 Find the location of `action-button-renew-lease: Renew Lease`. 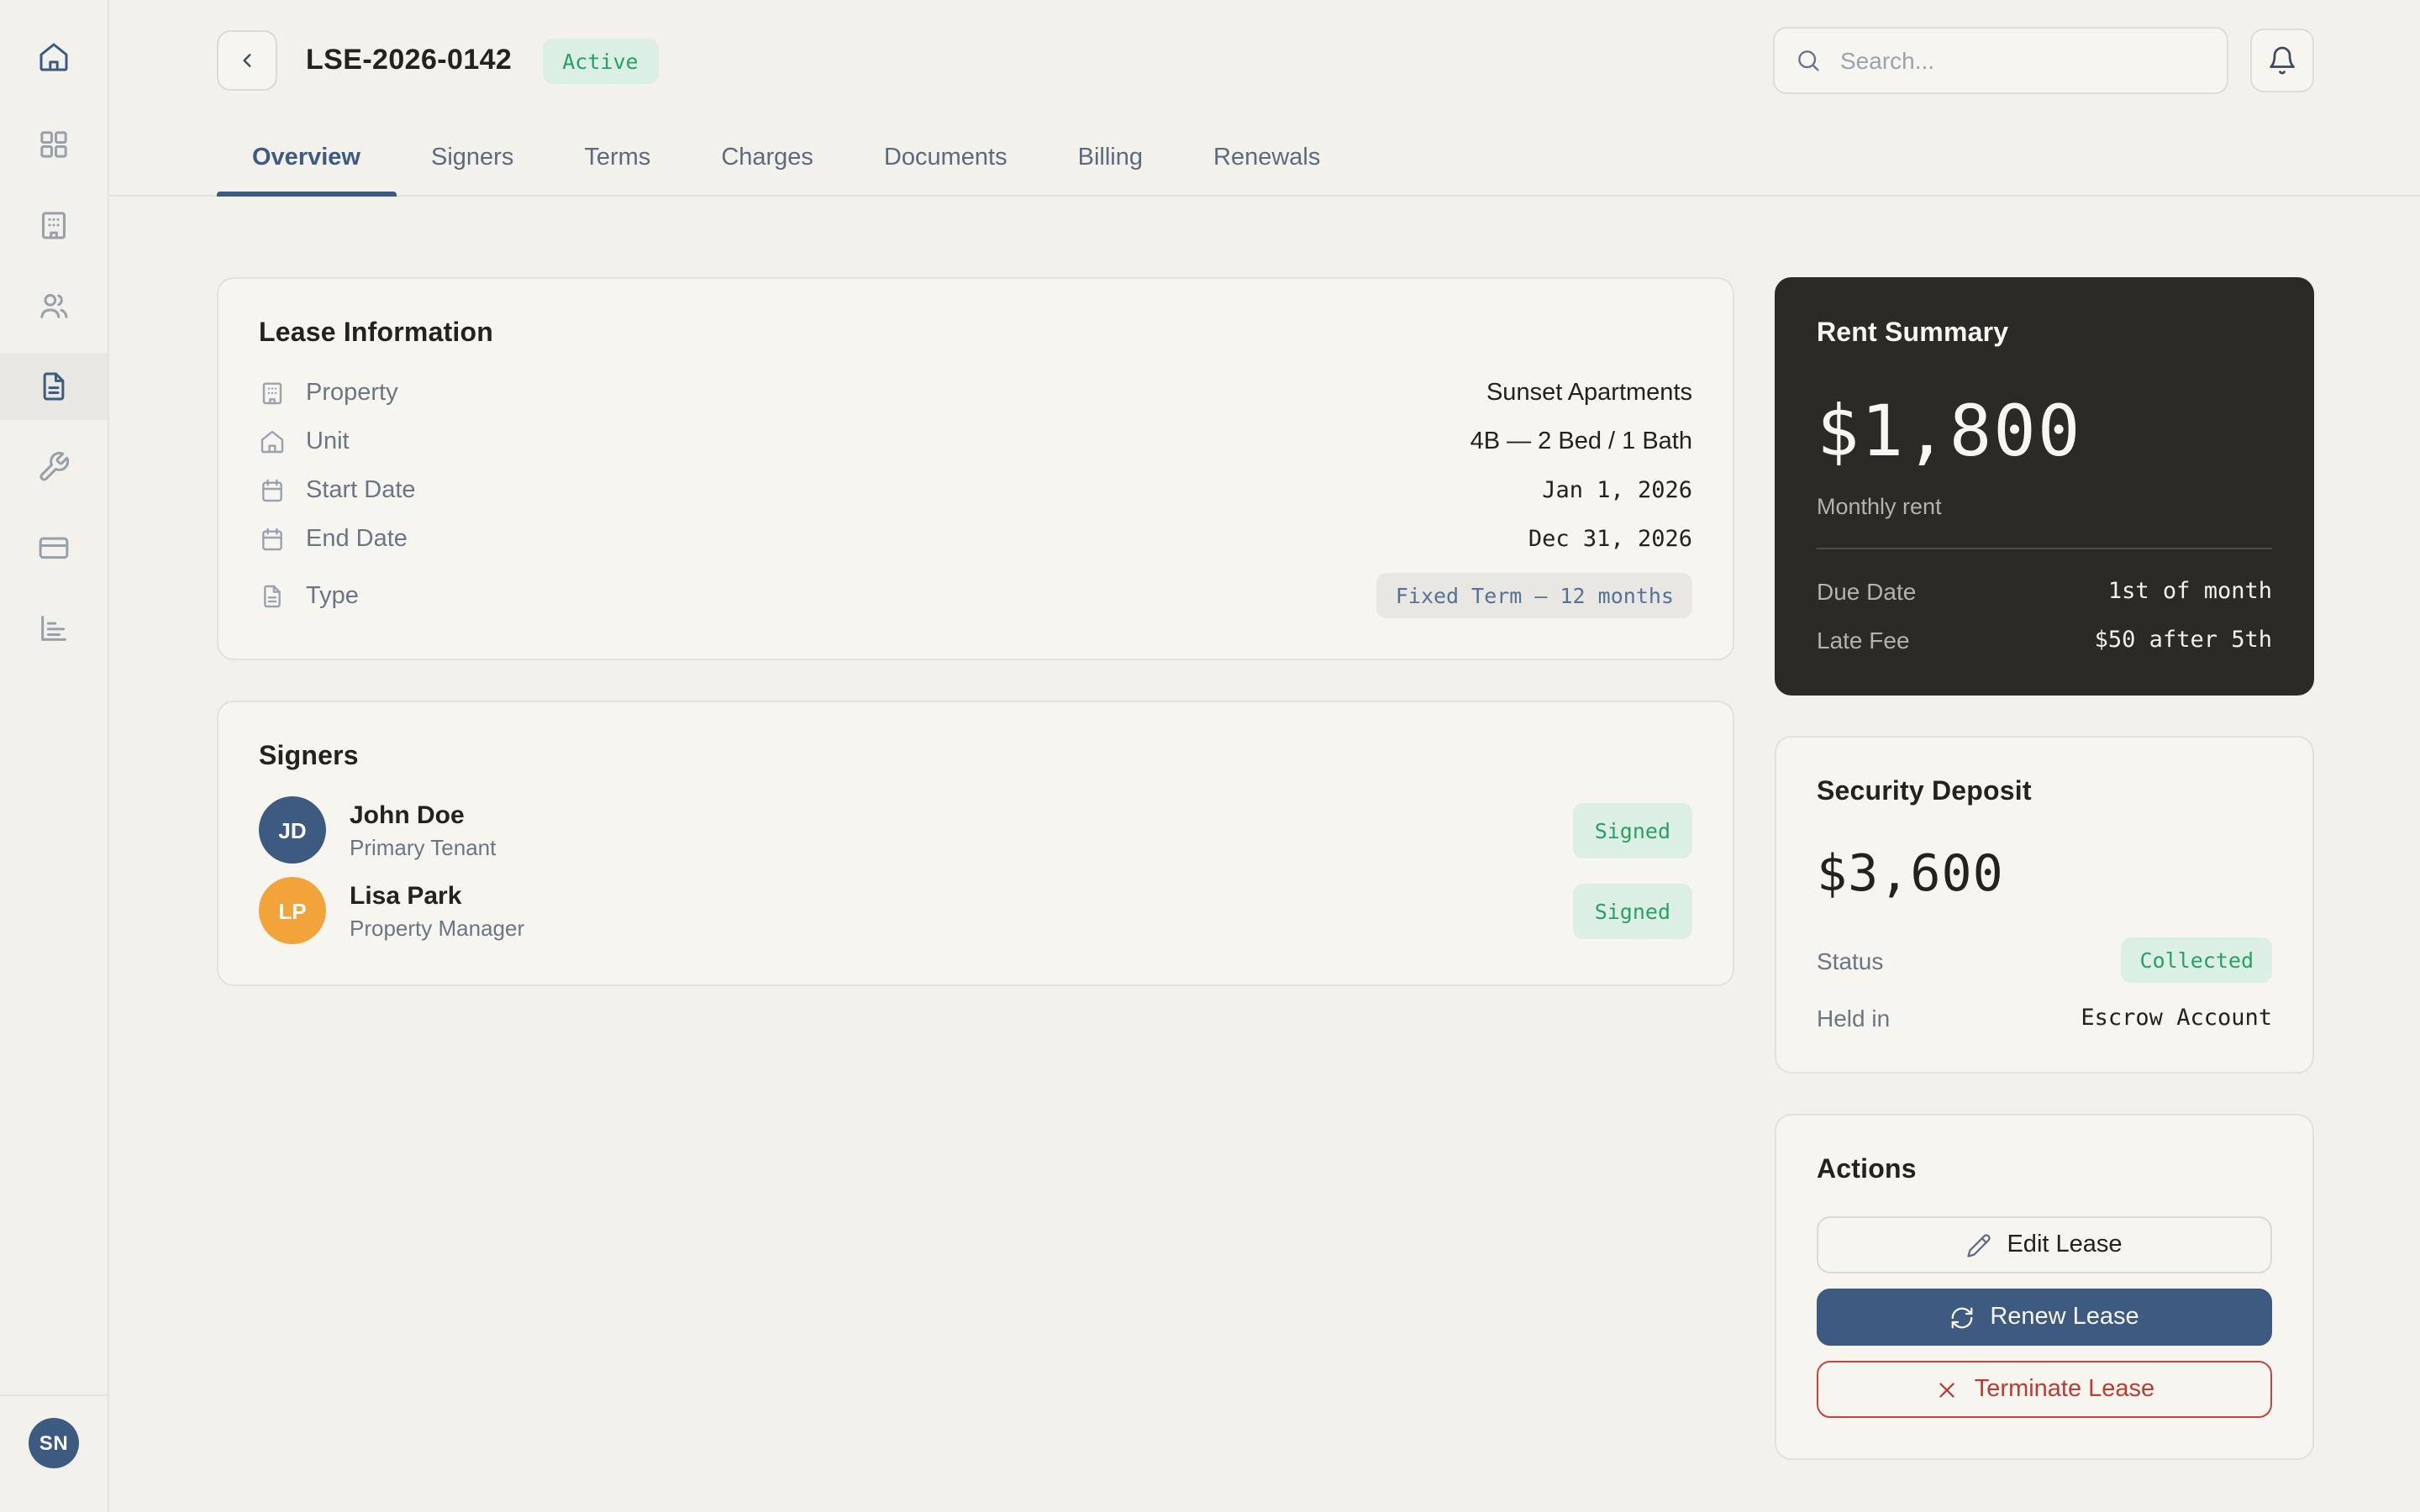

action-button-renew-lease: Renew Lease is located at coordinates (2044, 1317).